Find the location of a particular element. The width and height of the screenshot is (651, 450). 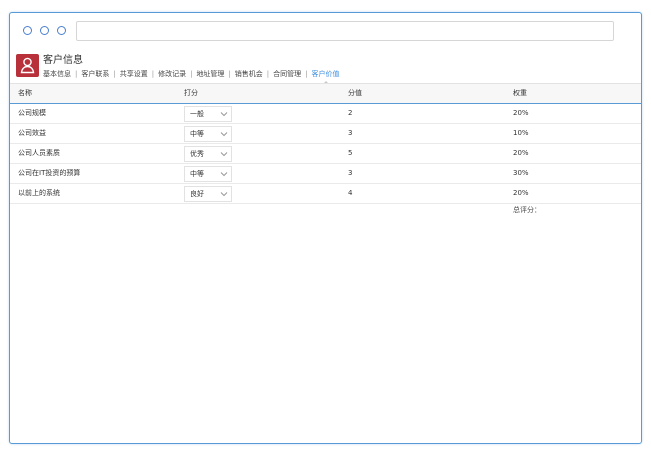

table-row: 公司规模 一般 2 20% is located at coordinates (325, 114).